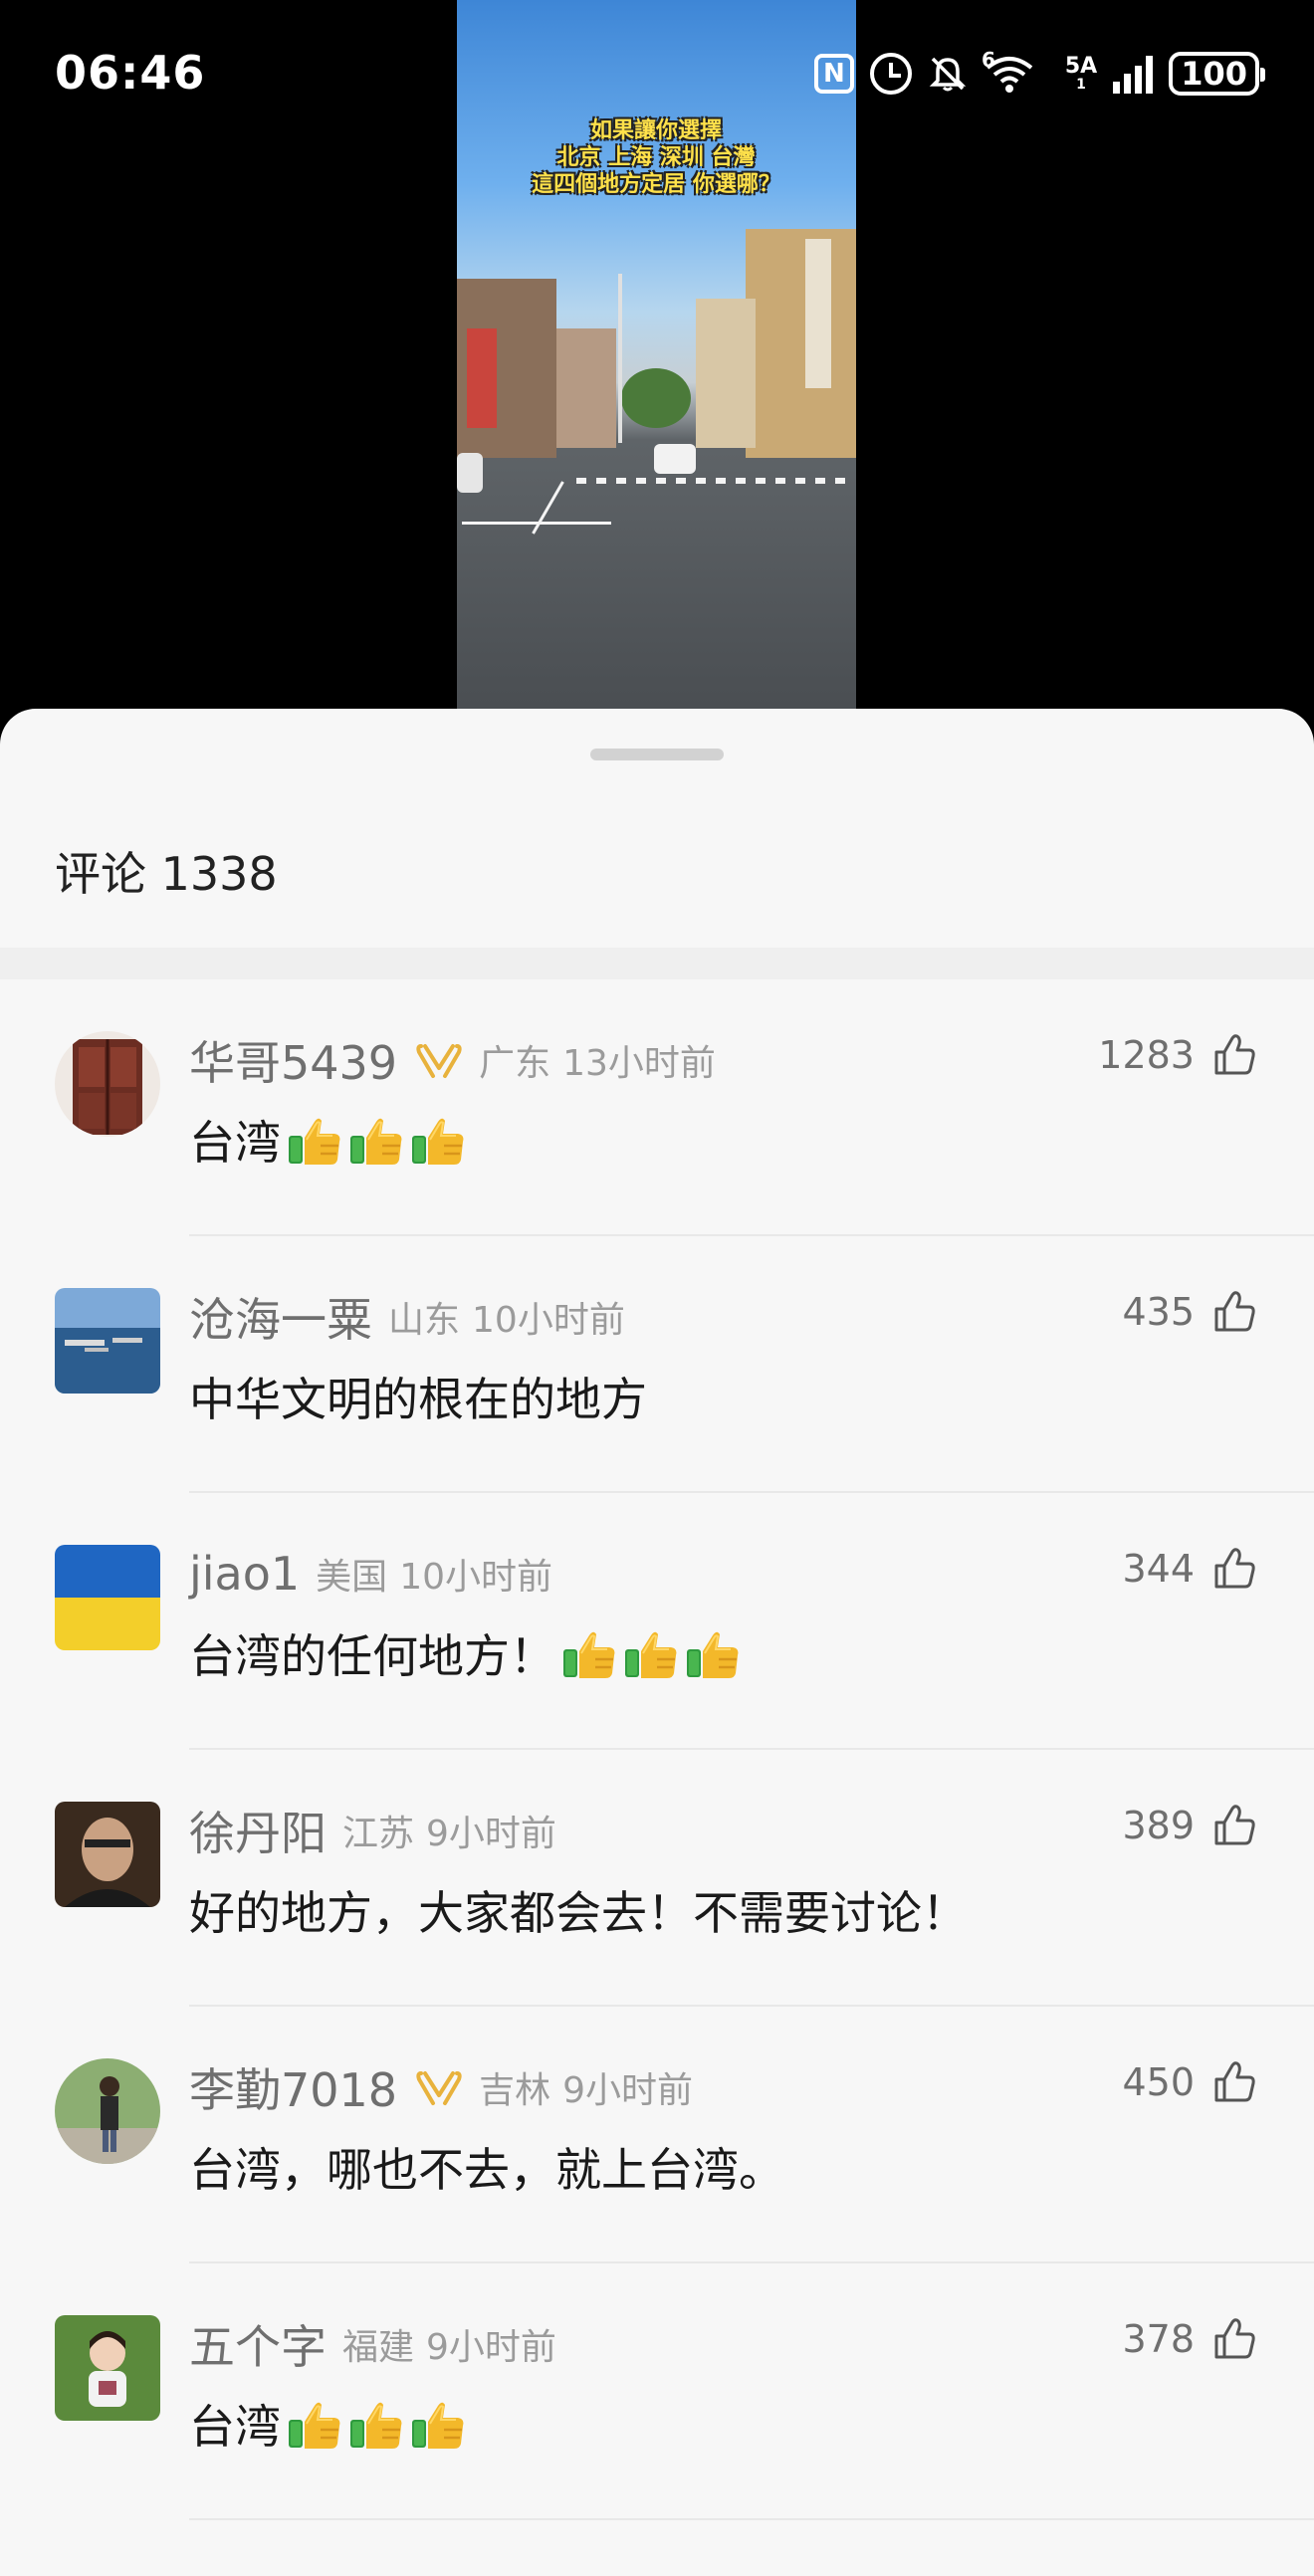 This screenshot has height=2576, width=1314. I want to click on like-button: 389, so click(1189, 1825).